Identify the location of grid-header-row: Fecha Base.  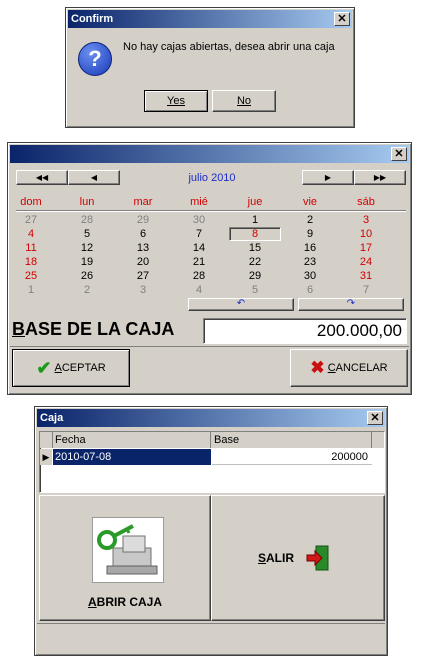
(212, 440).